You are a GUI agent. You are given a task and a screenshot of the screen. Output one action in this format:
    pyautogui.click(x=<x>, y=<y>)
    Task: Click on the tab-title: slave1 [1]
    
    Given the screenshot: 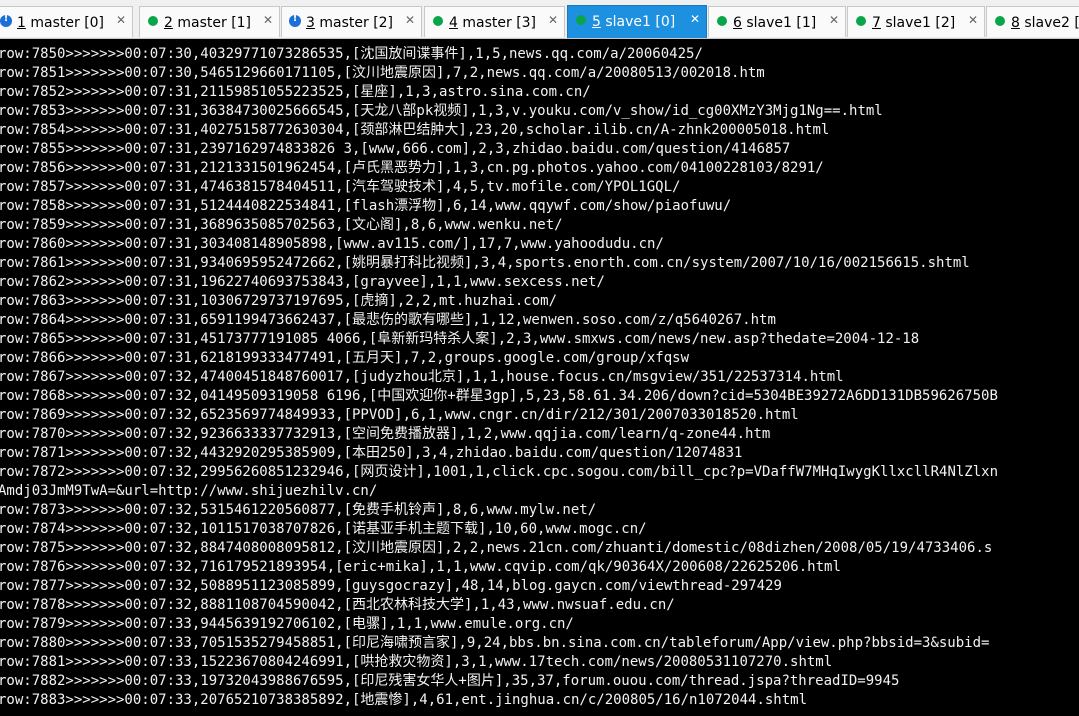 What is the action you would take?
    pyautogui.click(x=779, y=23)
    